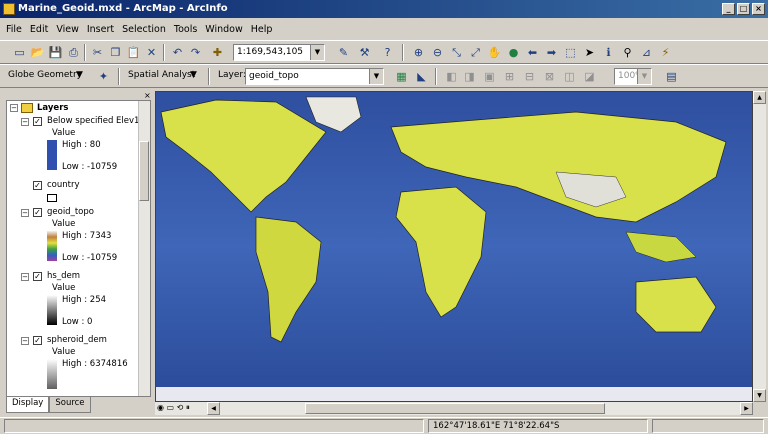  What do you see at coordinates (100, 29) in the screenshot?
I see `menu-insert: Insert` at bounding box center [100, 29].